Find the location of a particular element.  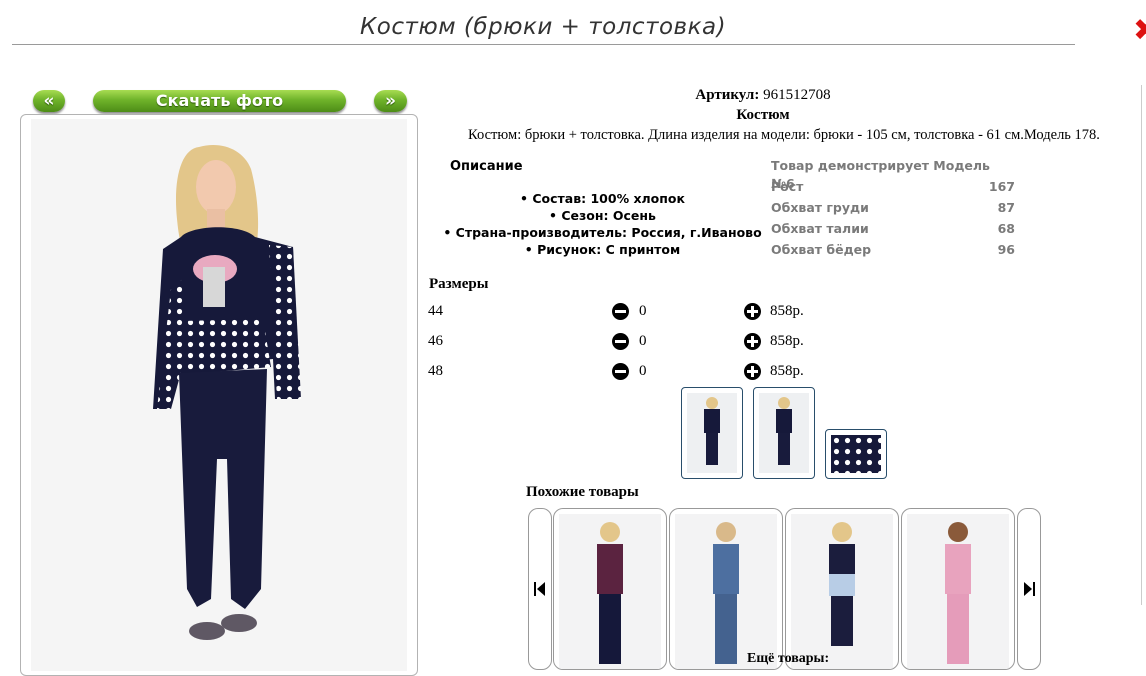

similar-products-label: Похожие товары is located at coordinates (582, 492).